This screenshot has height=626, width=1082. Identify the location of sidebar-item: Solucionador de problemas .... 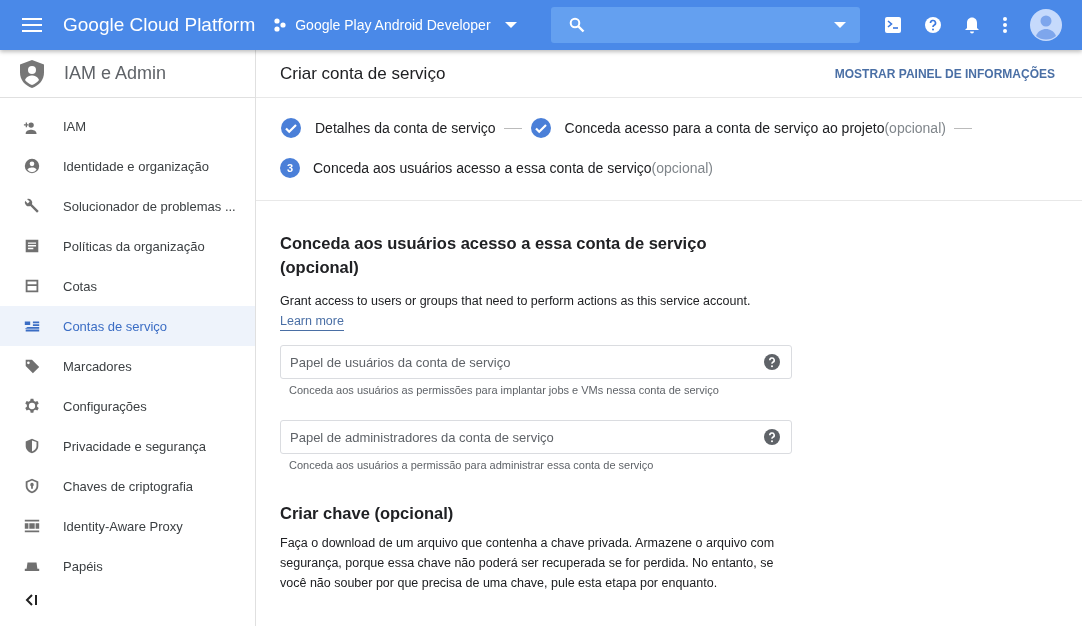
(127, 206).